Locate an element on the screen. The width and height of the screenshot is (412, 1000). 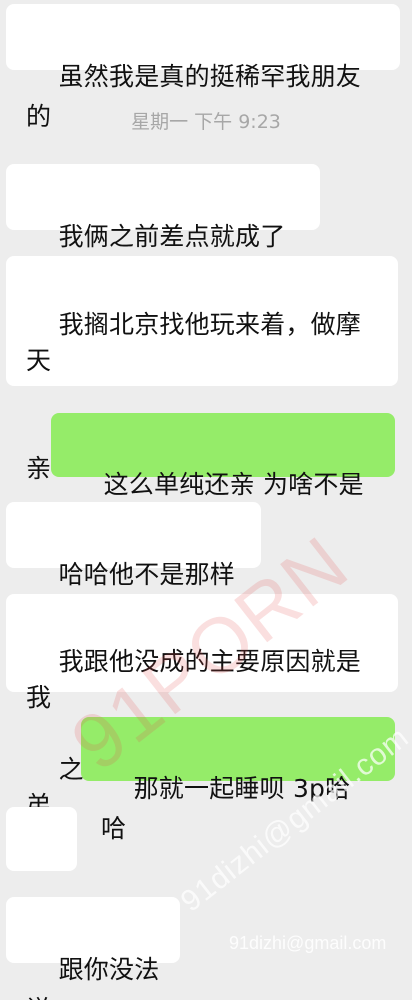
message-timestamp: 星期一 下午 9:23 is located at coordinates (206, 122).